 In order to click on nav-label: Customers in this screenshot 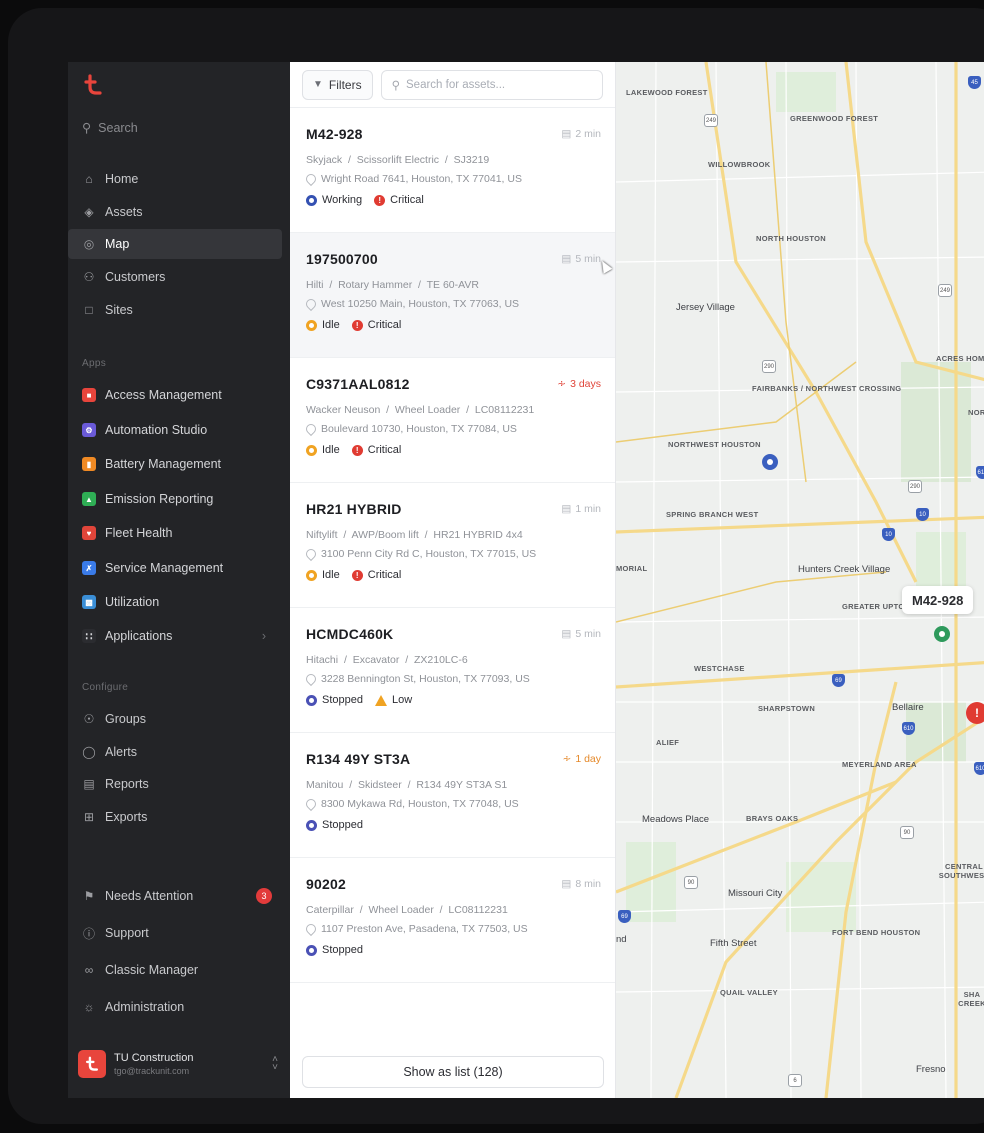, I will do `click(135, 277)`.